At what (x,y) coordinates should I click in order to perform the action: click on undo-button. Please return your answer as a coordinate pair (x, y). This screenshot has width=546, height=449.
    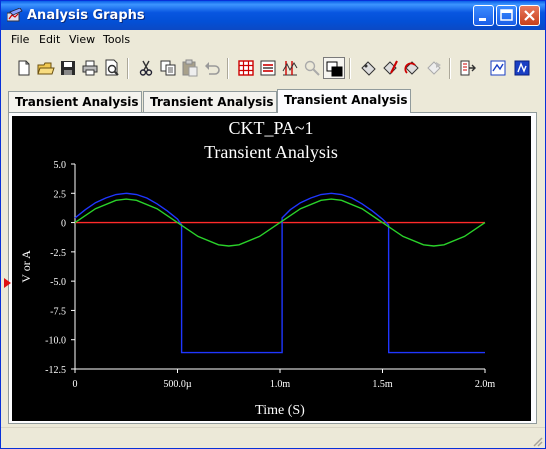
    Looking at the image, I should click on (212, 68).